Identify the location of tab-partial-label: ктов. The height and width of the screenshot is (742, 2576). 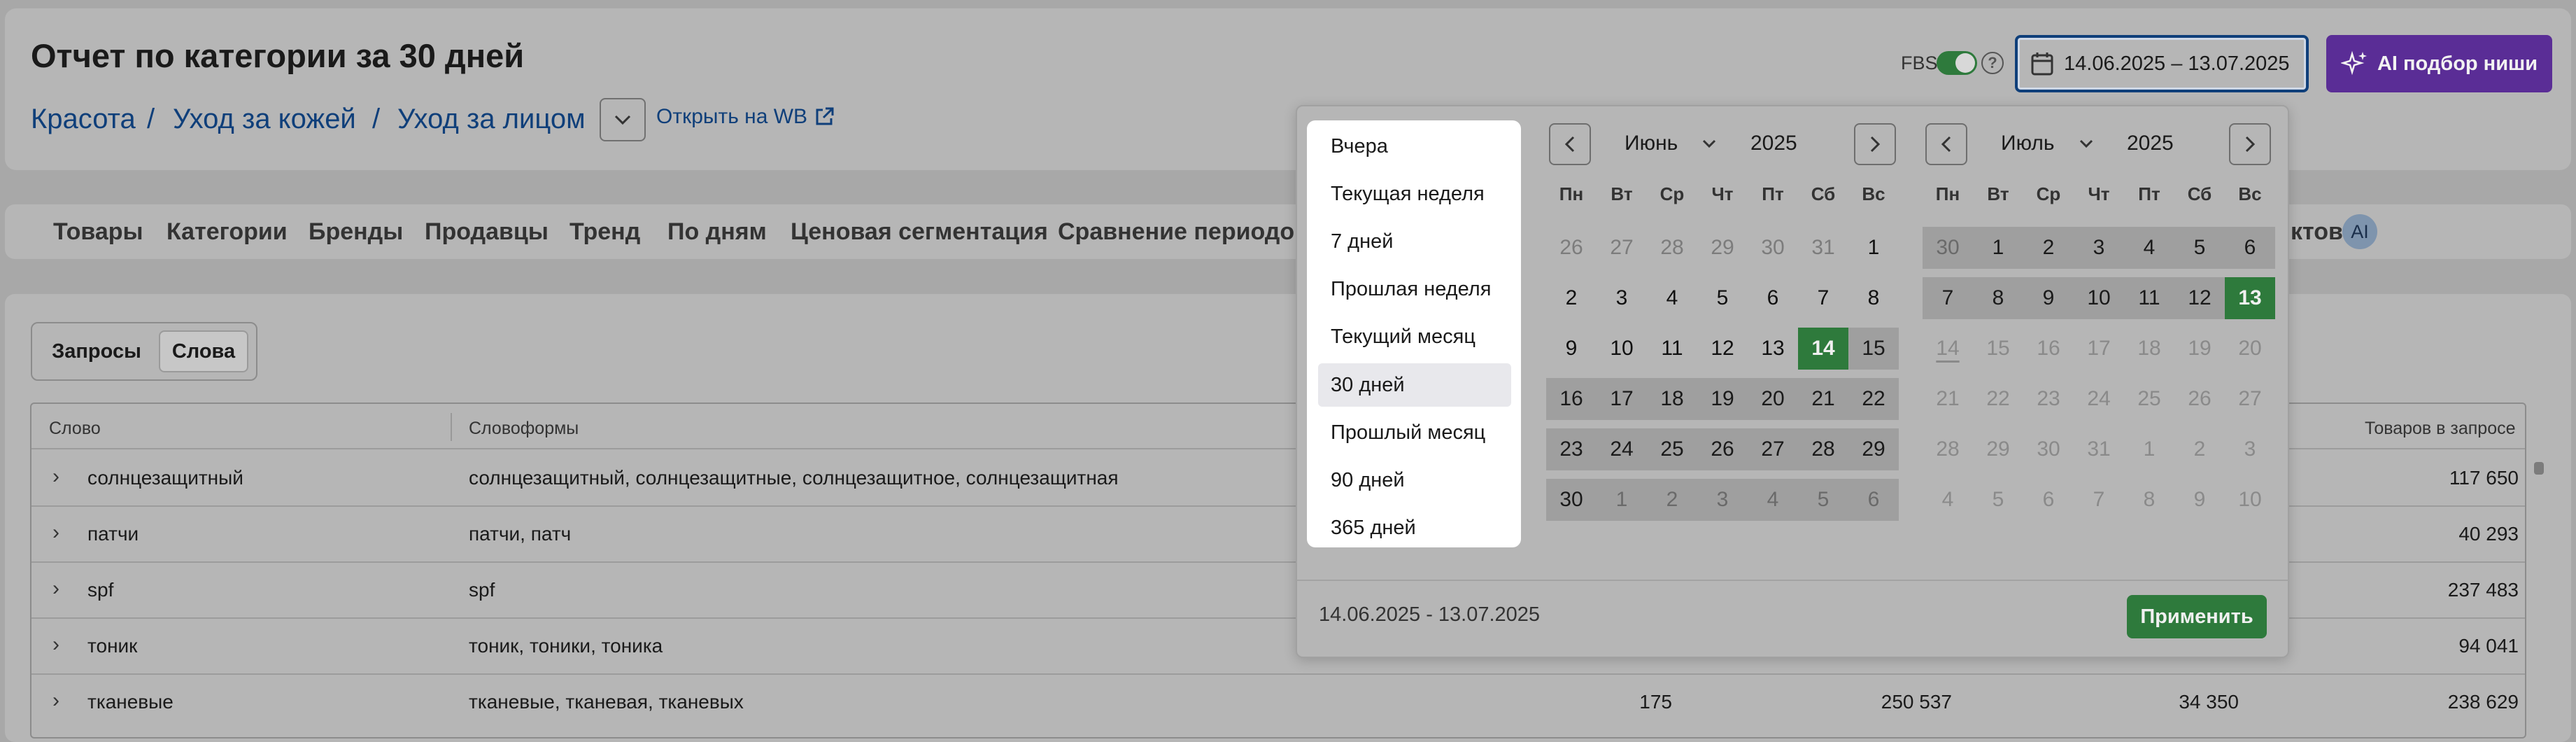
(2317, 232).